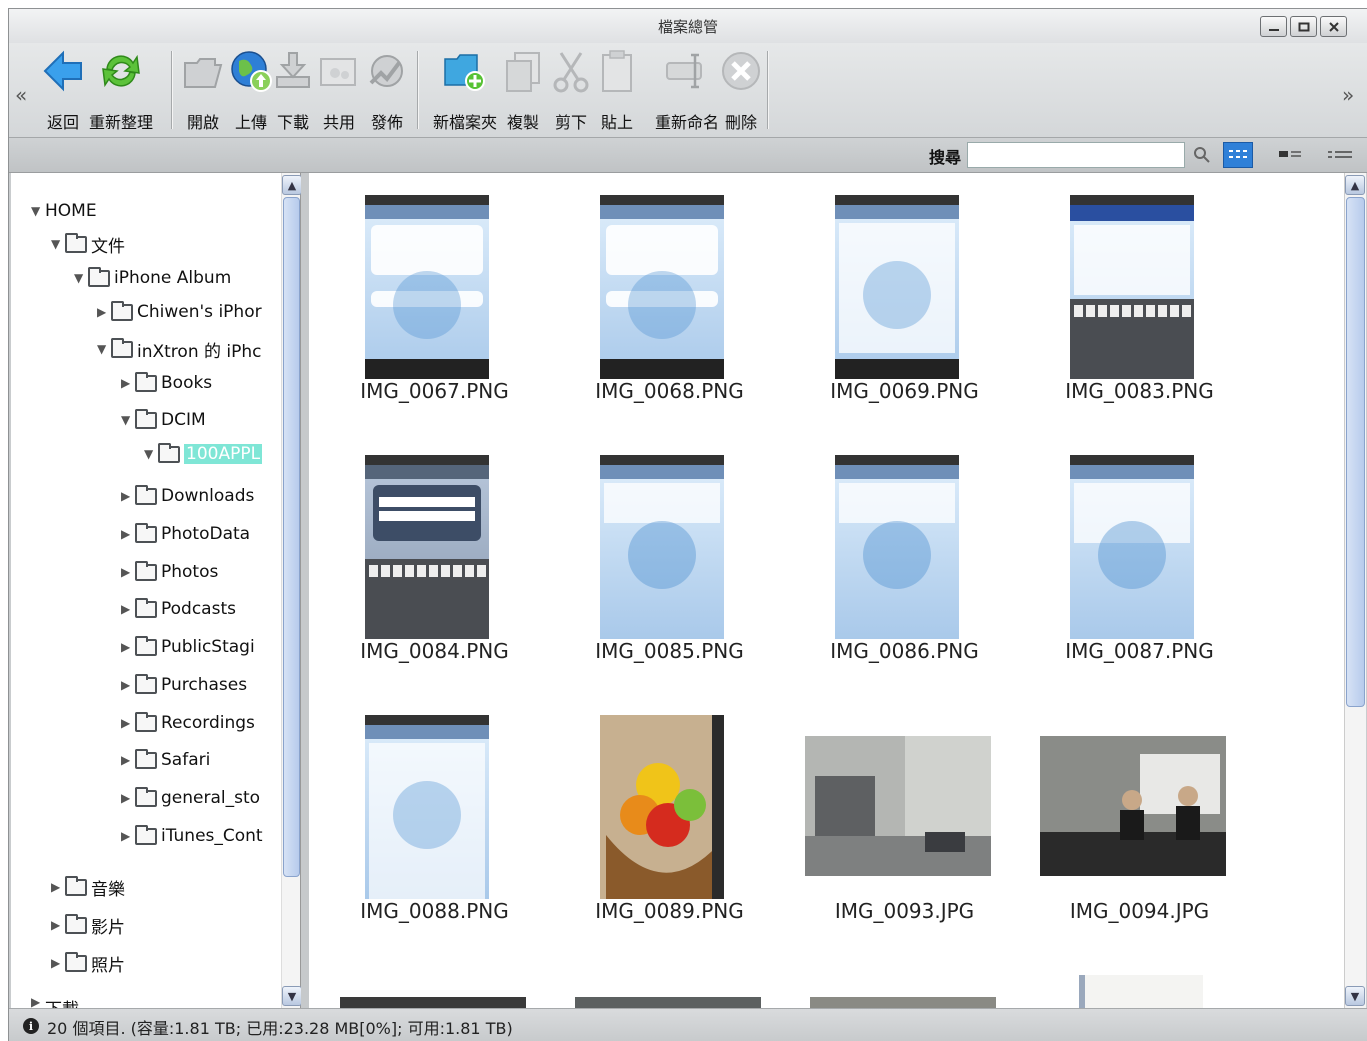  I want to click on tree-node: ▶ Books, so click(166, 383).